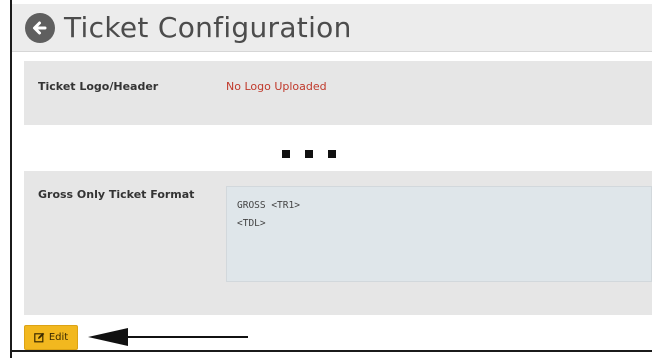  Describe the element at coordinates (58, 337) in the screenshot. I see `edit-label: Edit` at that location.